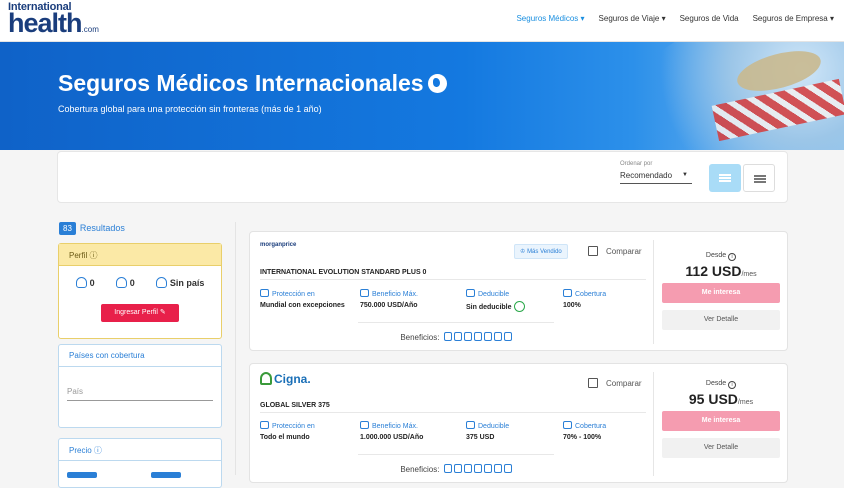  What do you see at coordinates (292, 379) in the screenshot?
I see `insurer-logo-text: Cigna.` at bounding box center [292, 379].